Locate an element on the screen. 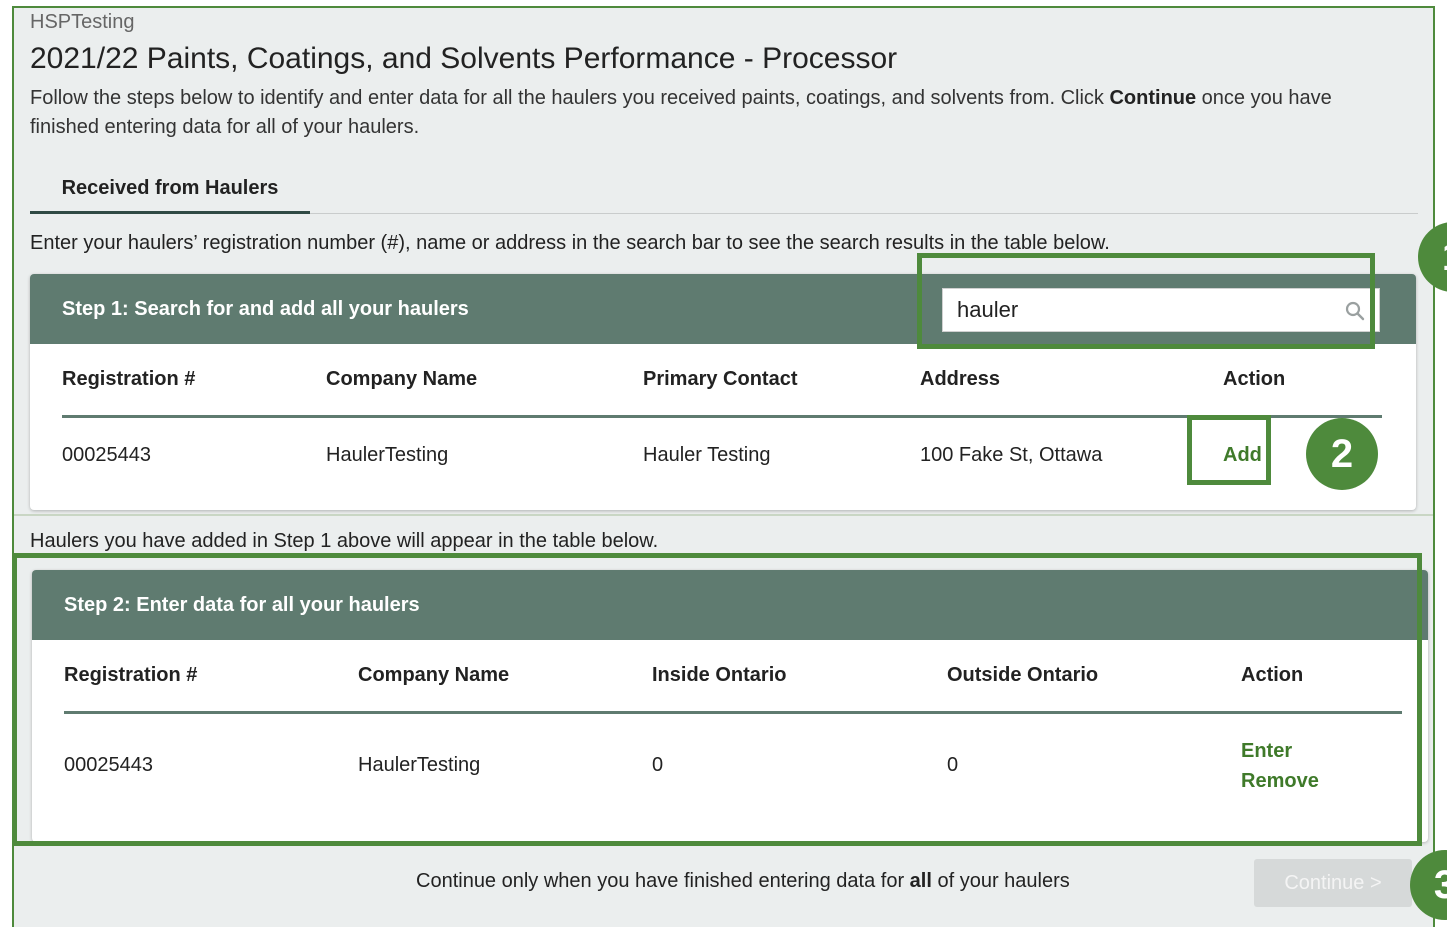 This screenshot has height=927, width=1447. contact-cell: Hauler Testing is located at coordinates (707, 455).